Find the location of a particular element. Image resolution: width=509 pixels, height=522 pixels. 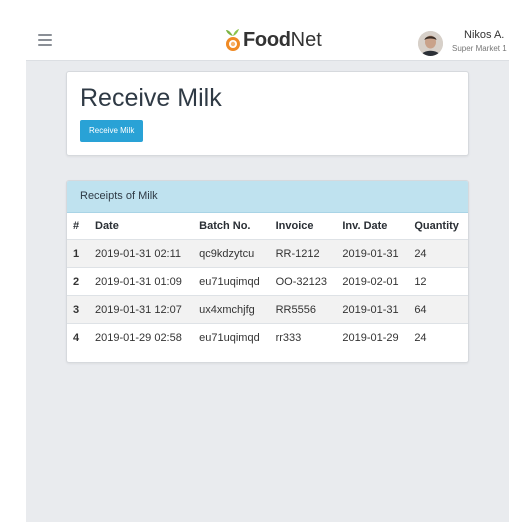

column-header-invoice: Invoice is located at coordinates (294, 226).